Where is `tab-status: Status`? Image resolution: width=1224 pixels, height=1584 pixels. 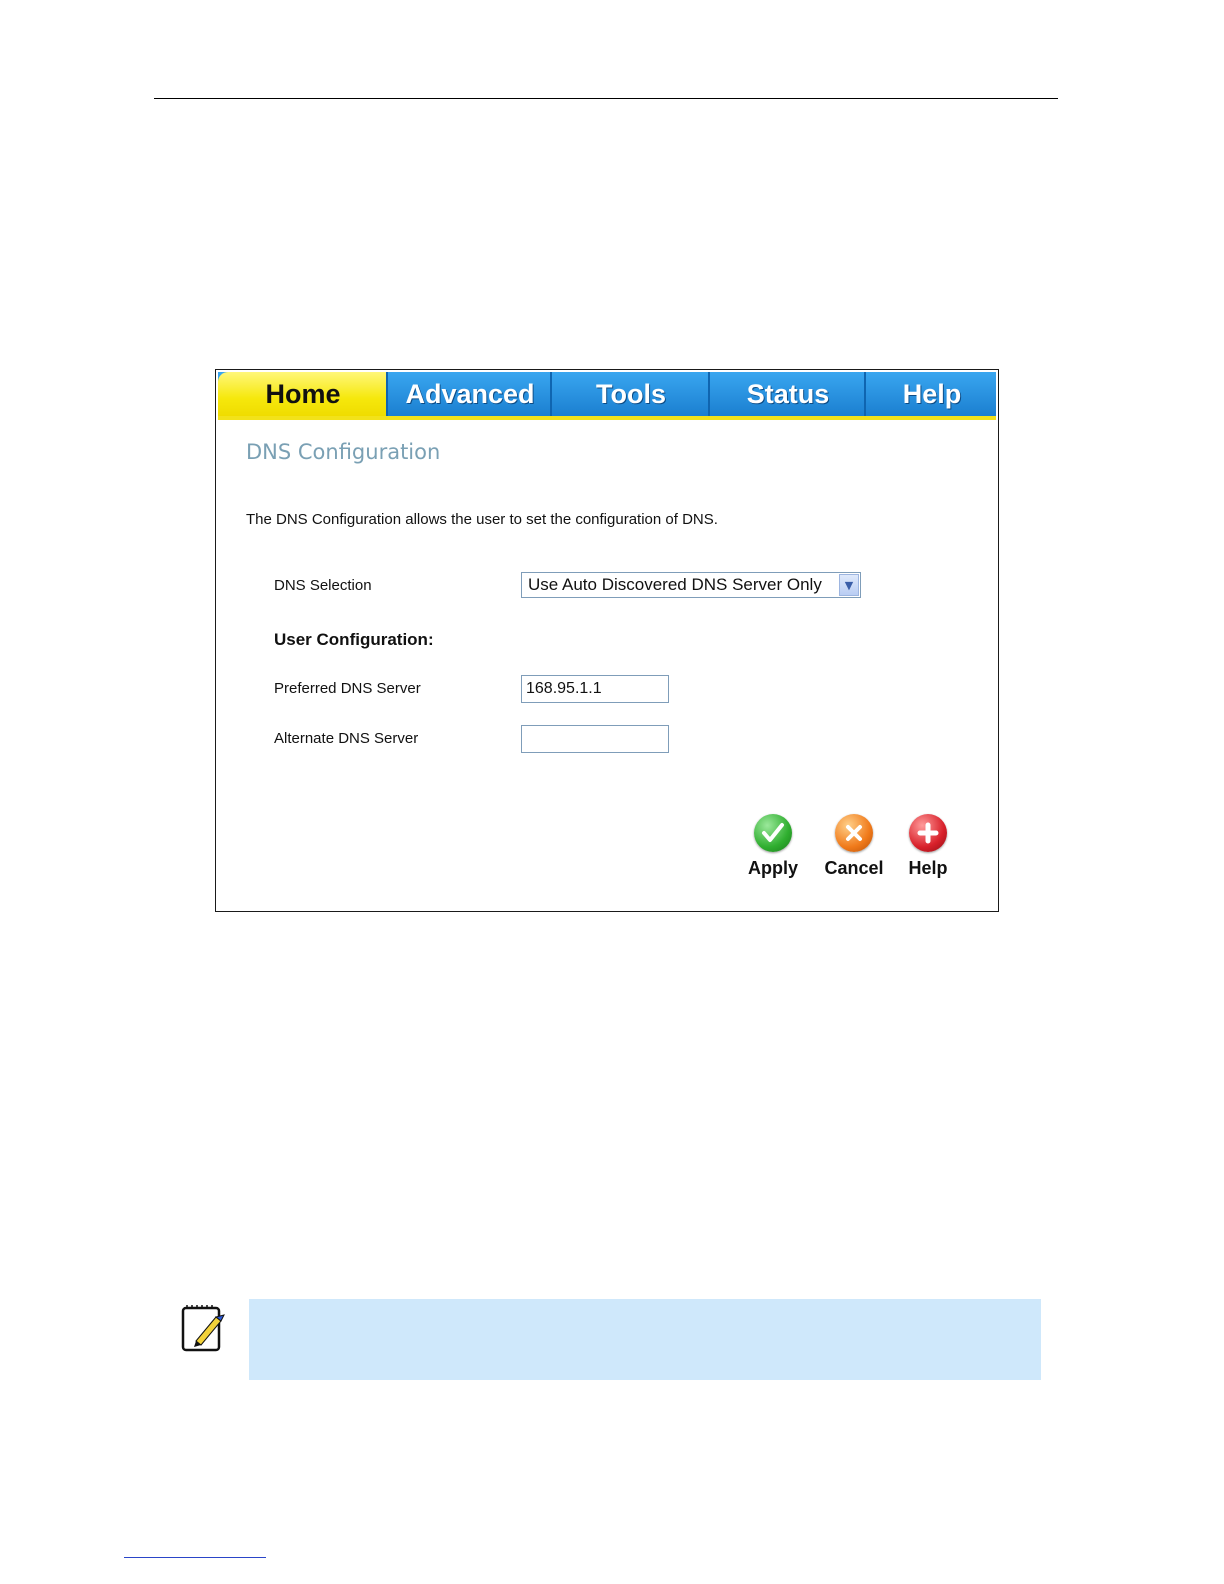
tab-status: Status is located at coordinates (787, 394).